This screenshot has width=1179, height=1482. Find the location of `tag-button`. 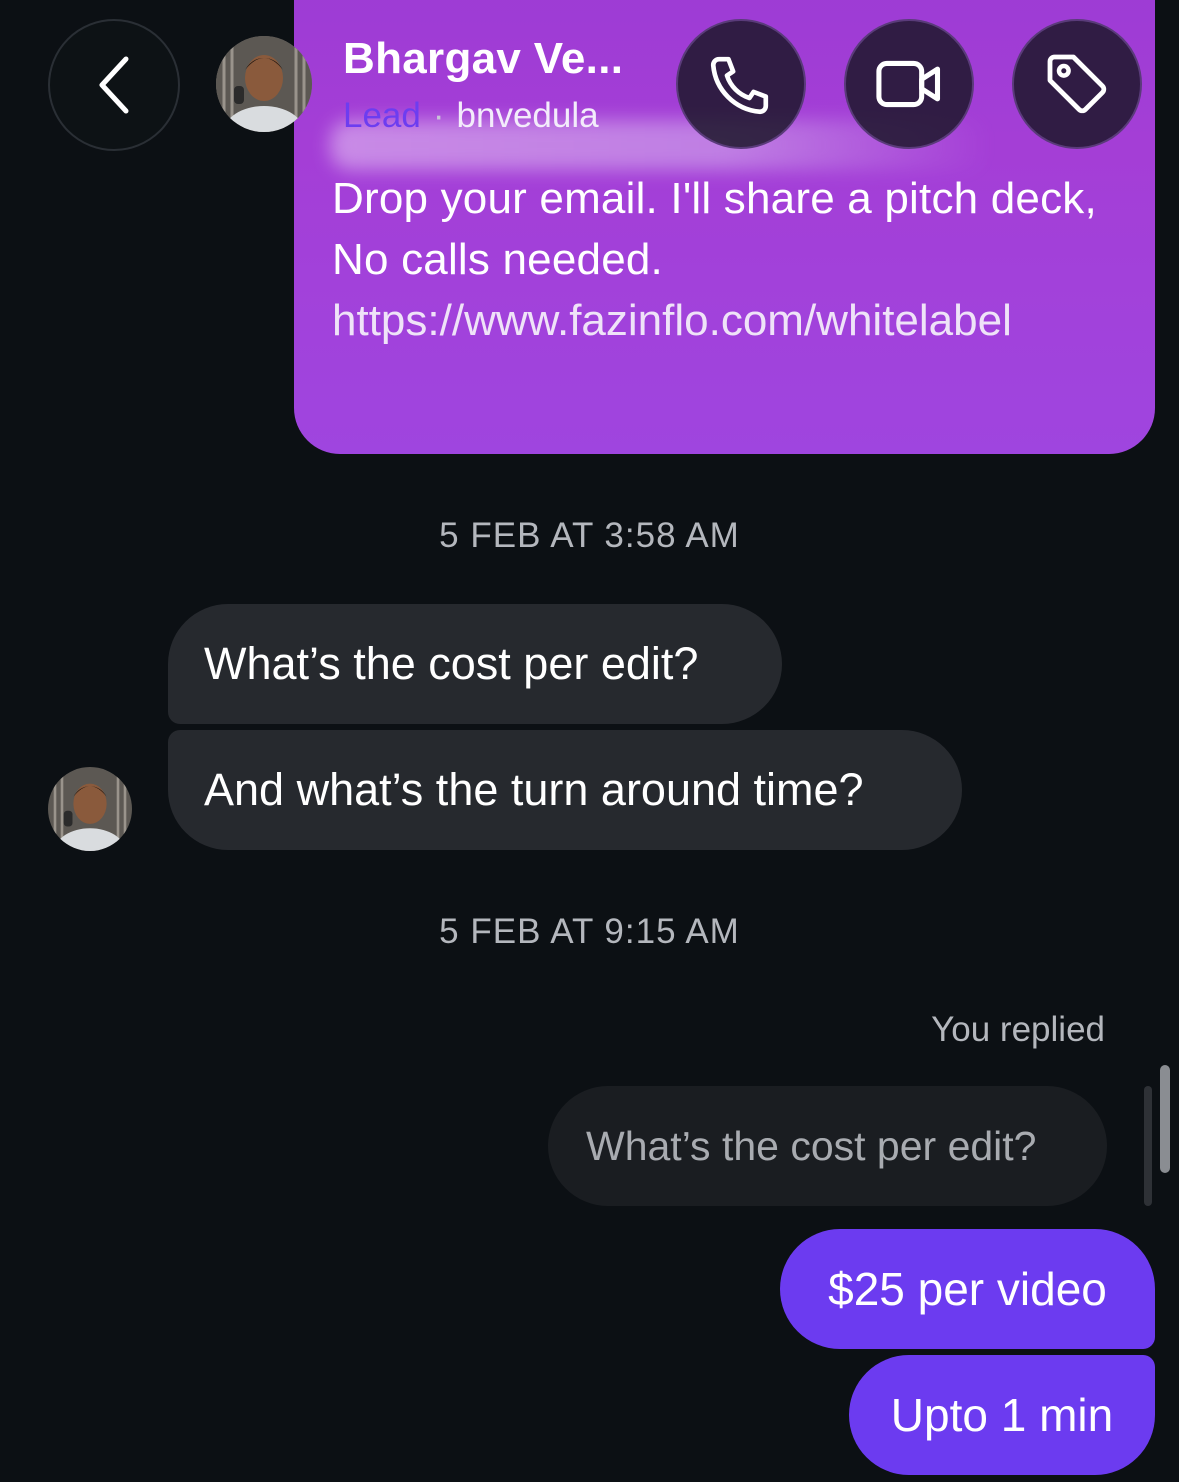

tag-button is located at coordinates (1077, 84).